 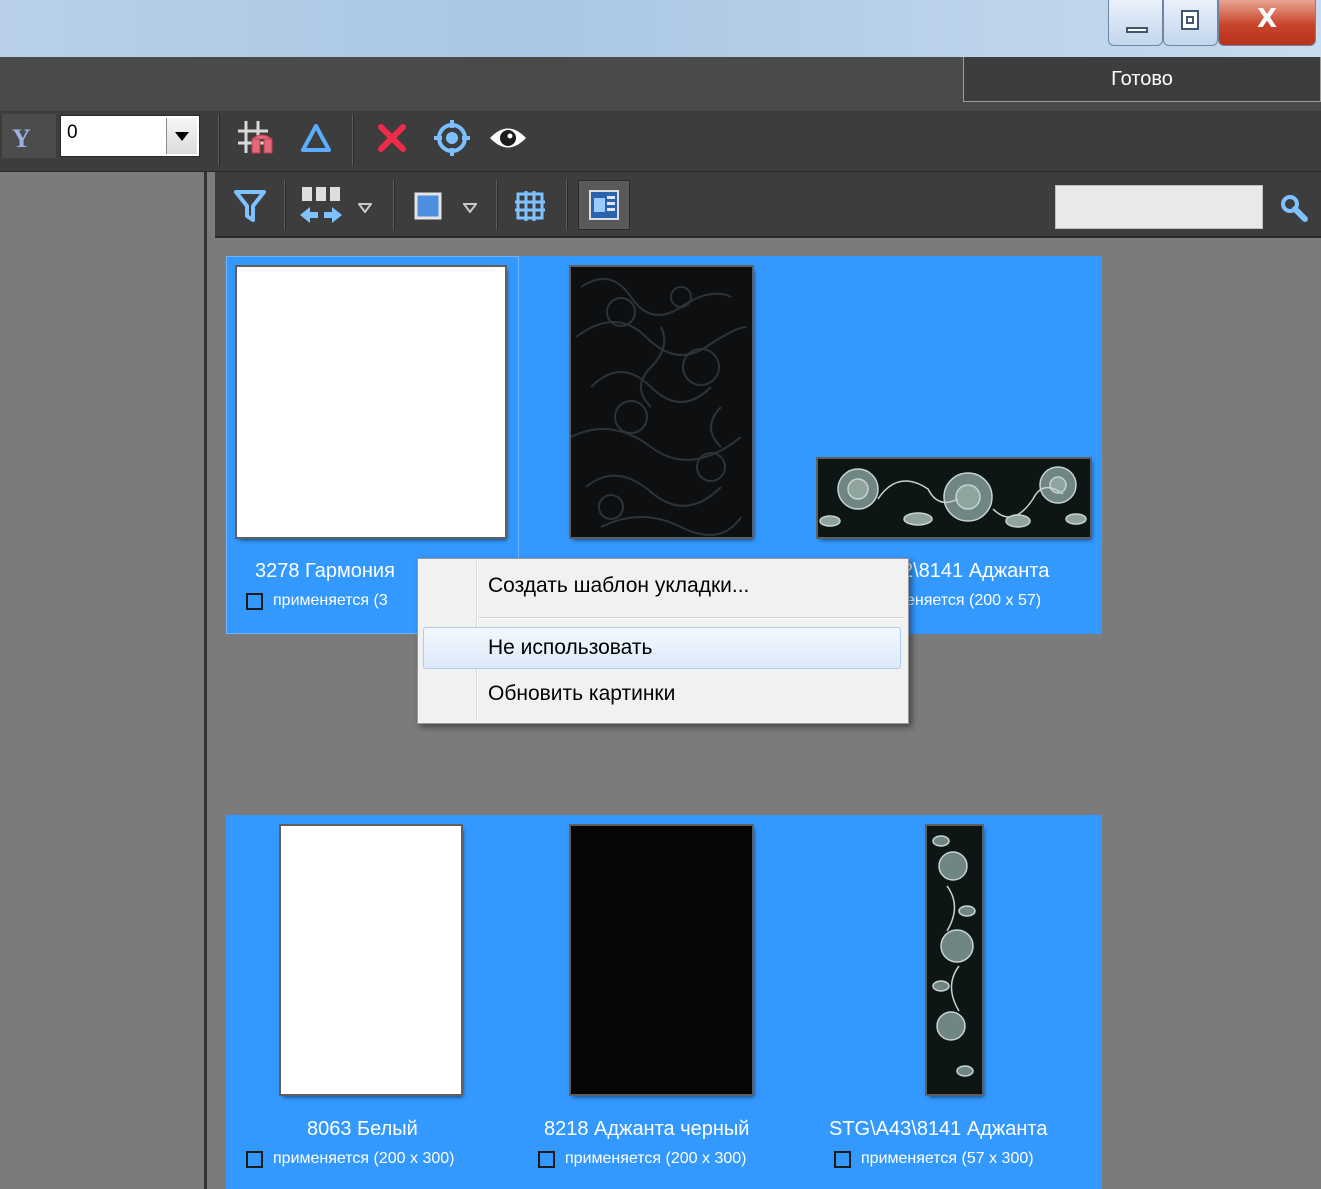 I want to click on close-icon: X, so click(x=1267, y=19).